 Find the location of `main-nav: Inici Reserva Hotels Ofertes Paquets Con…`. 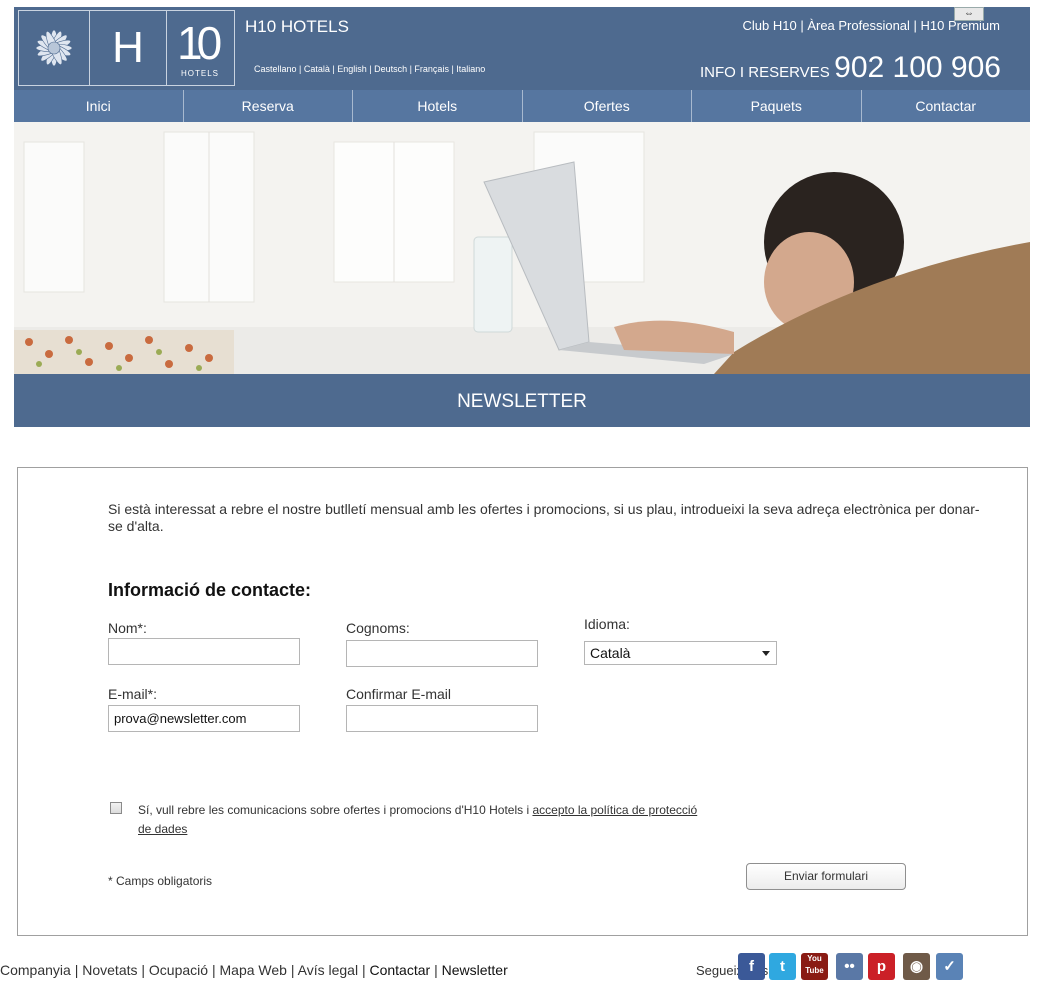

main-nav: Inici Reserva Hotels Ofertes Paquets Con… is located at coordinates (522, 106).